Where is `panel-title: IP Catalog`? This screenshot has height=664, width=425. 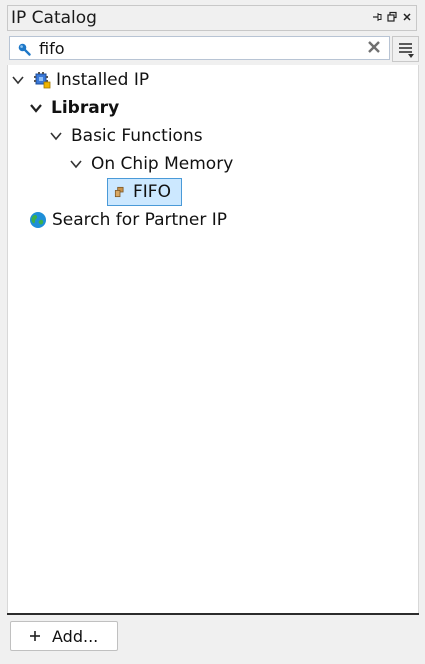 panel-title: IP Catalog is located at coordinates (54, 18).